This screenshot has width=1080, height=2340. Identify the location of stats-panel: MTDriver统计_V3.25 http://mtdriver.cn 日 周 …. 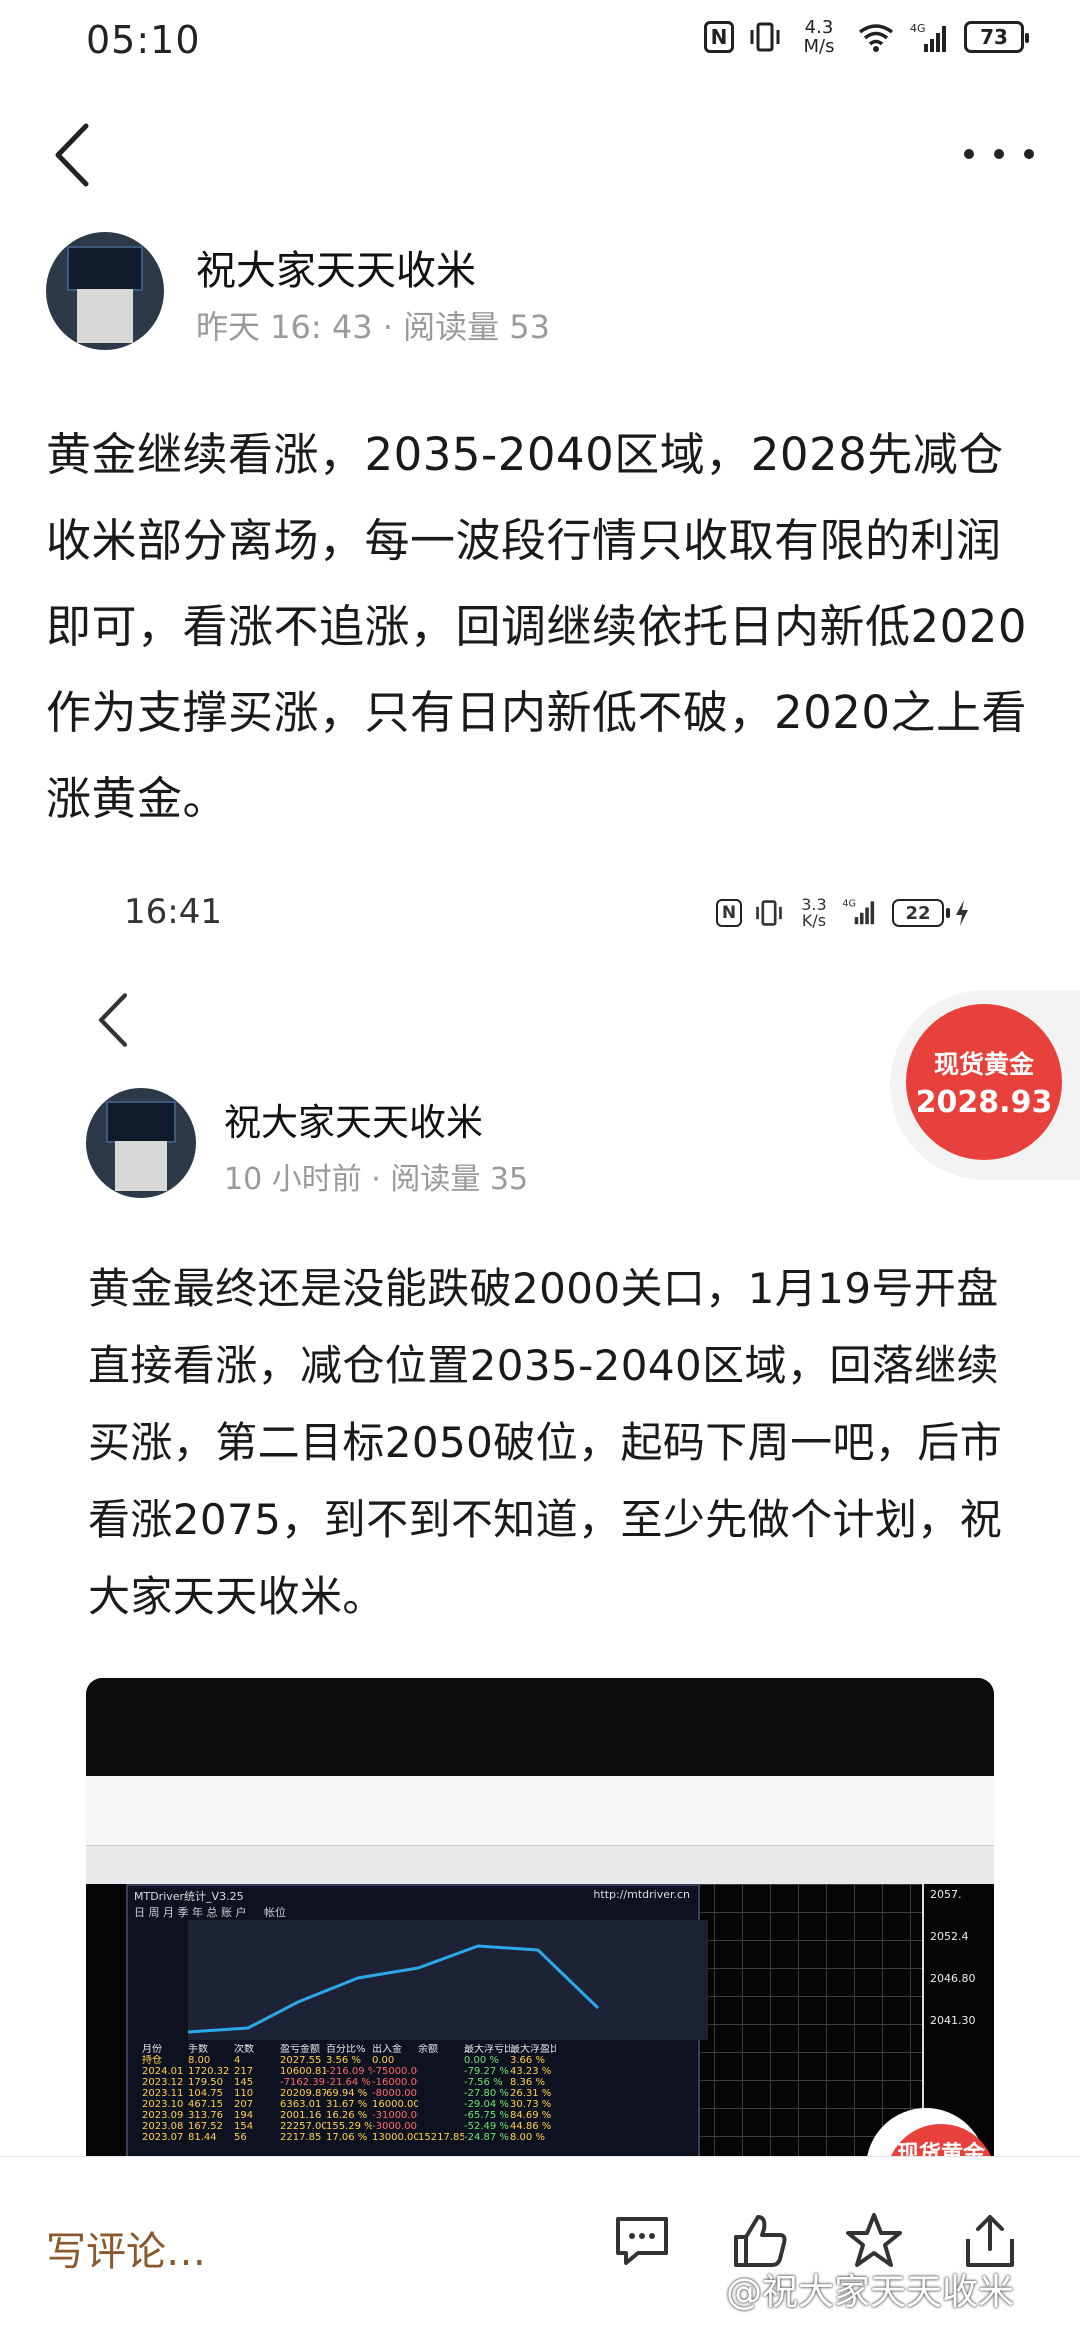
(417, 2021).